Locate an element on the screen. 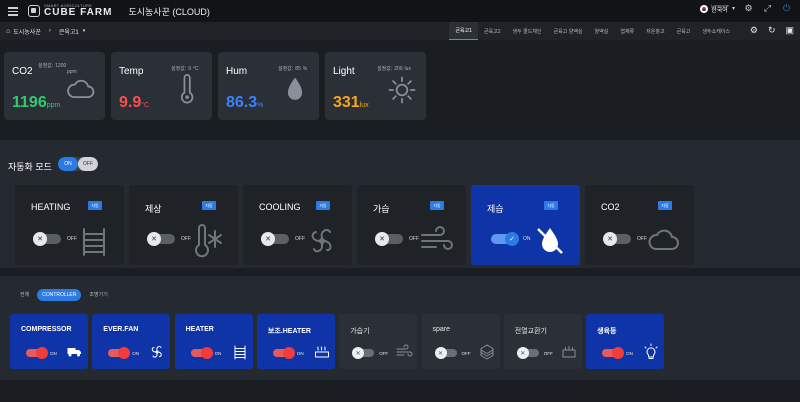 This screenshot has width=800, height=402. device-name: 전열교환기 is located at coordinates (530, 331).